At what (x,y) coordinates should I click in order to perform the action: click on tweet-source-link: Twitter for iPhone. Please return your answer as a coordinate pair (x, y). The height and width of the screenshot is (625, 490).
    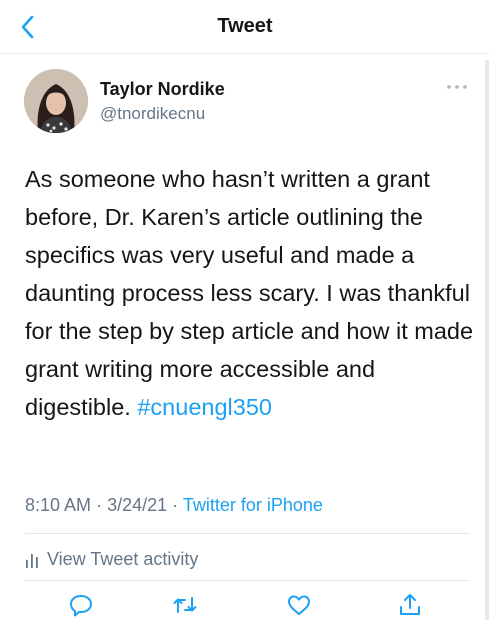
    Looking at the image, I should click on (253, 505).